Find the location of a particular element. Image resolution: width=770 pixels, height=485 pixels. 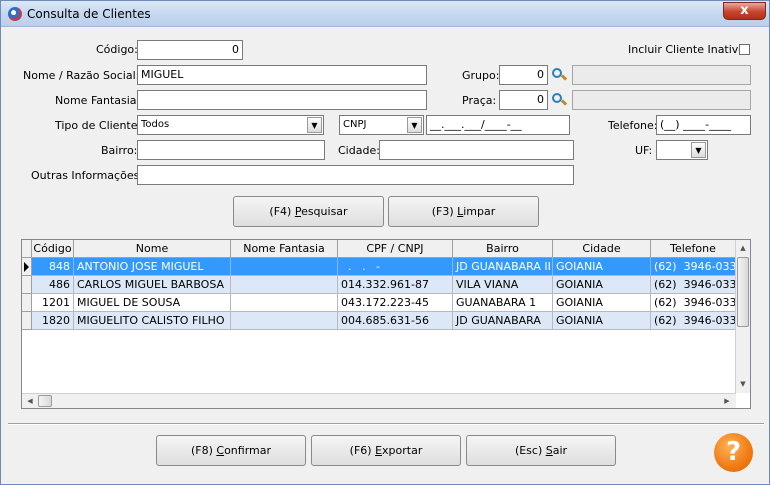

cell-codigo: 1201 is located at coordinates (53, 303).